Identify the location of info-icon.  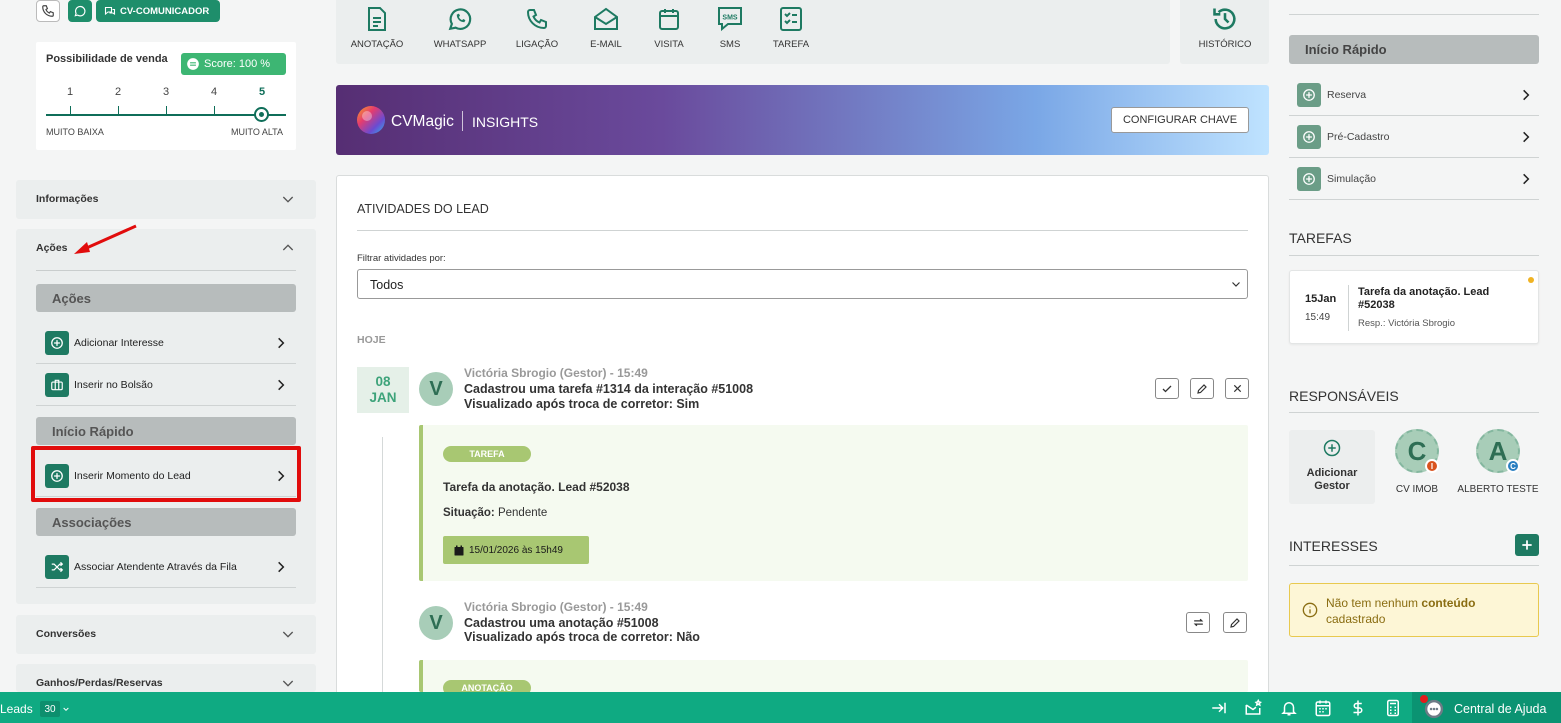
(1310, 610).